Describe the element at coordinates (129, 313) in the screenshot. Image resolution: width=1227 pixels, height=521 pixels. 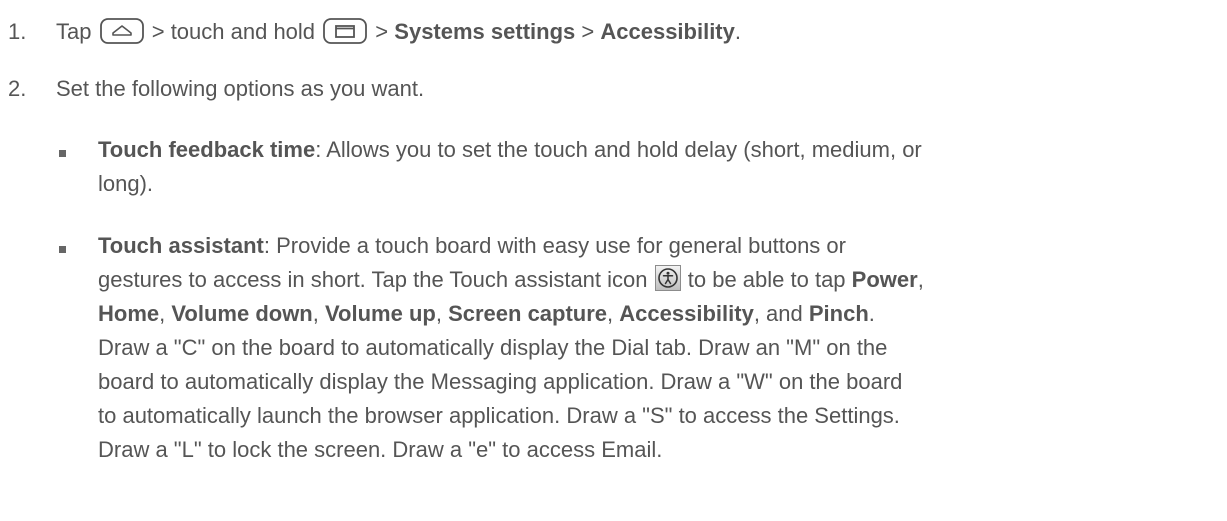
I see `home-label: Home` at that location.